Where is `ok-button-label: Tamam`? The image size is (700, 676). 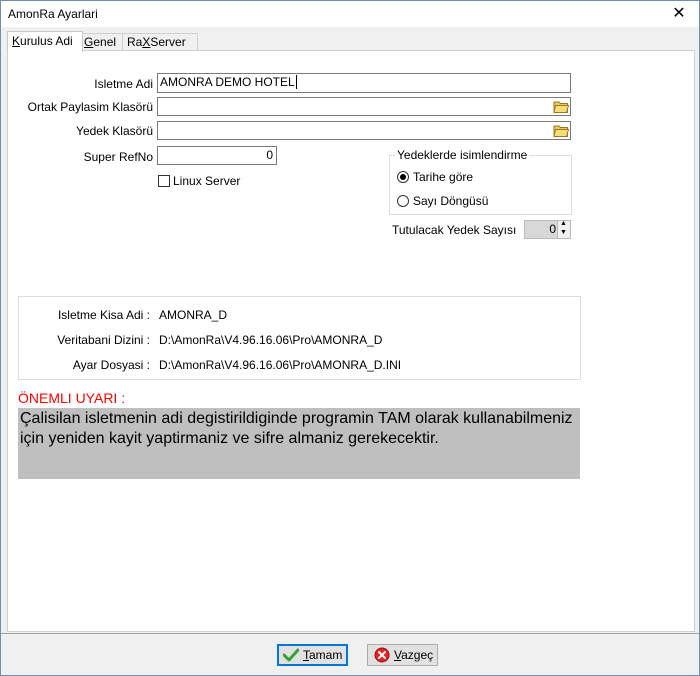
ok-button-label: Tamam is located at coordinates (322, 655).